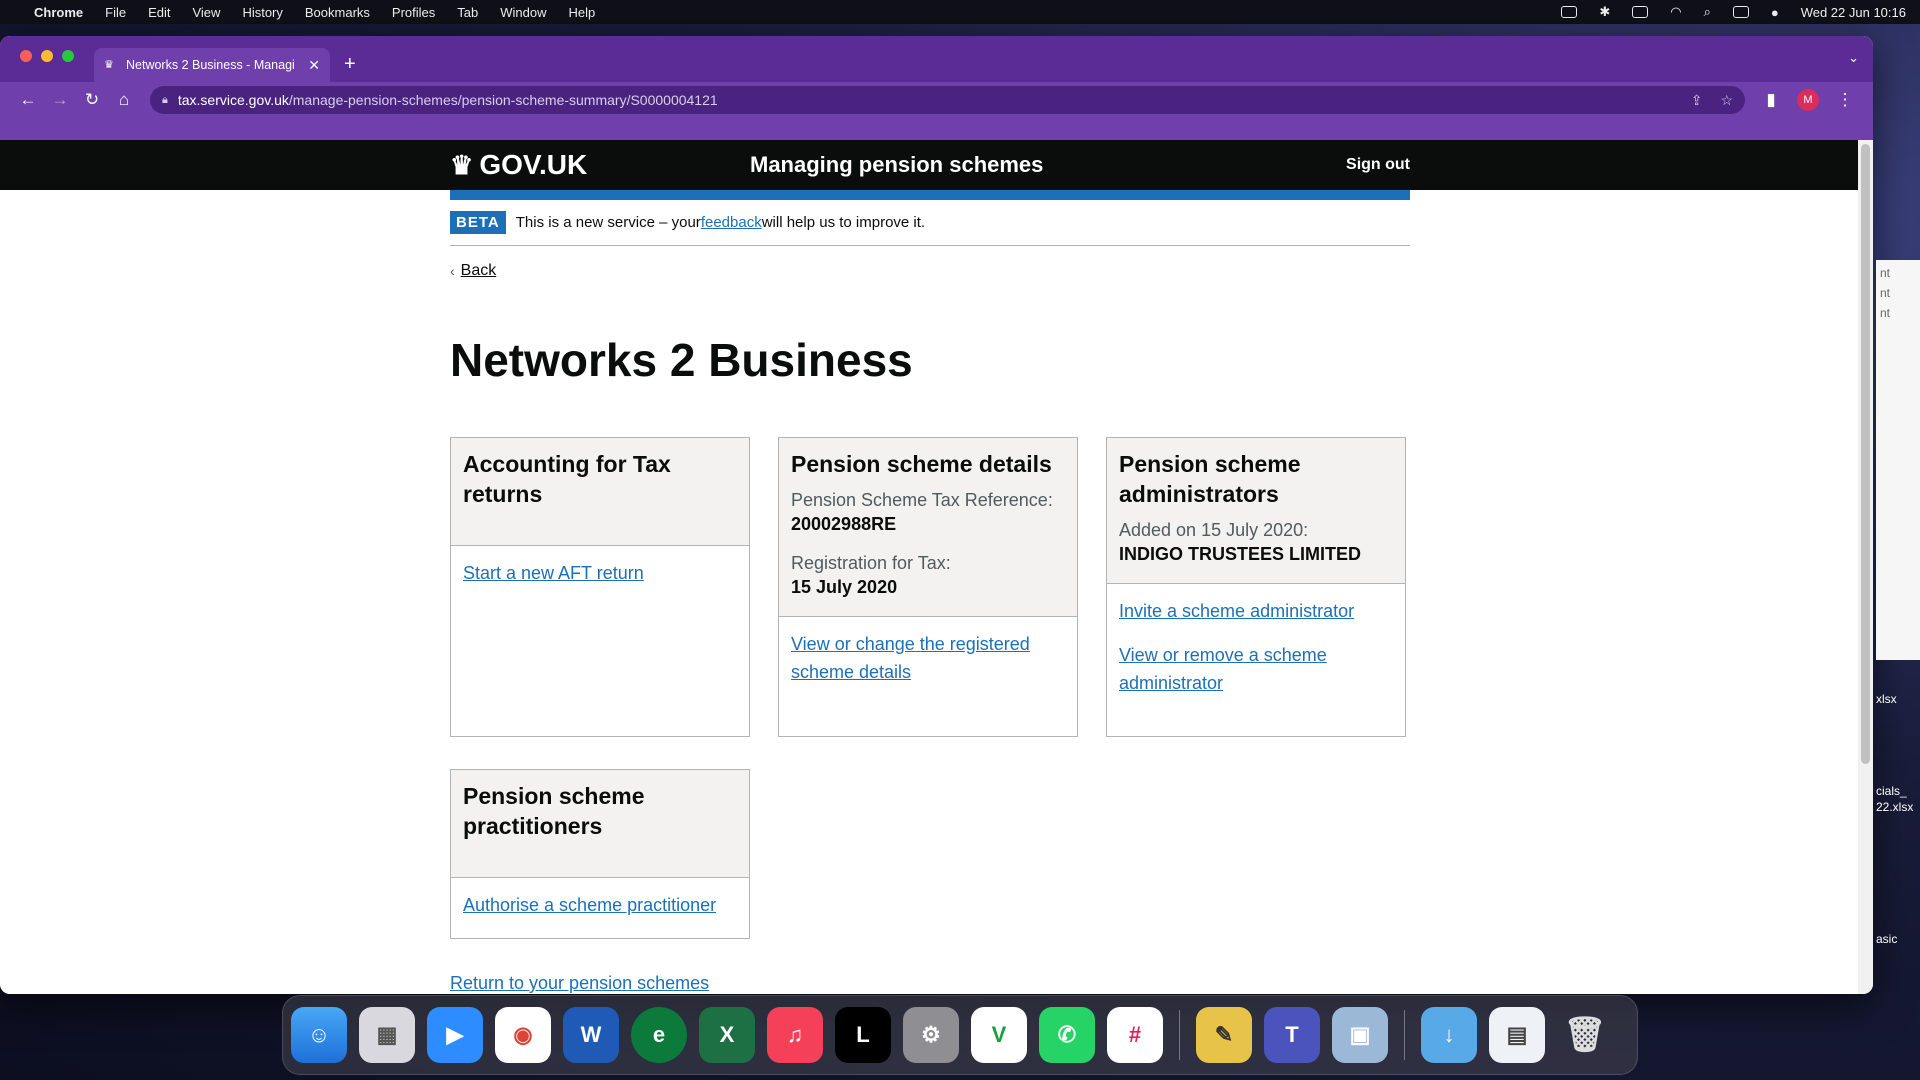  I want to click on new-tab-button: +, so click(350, 64).